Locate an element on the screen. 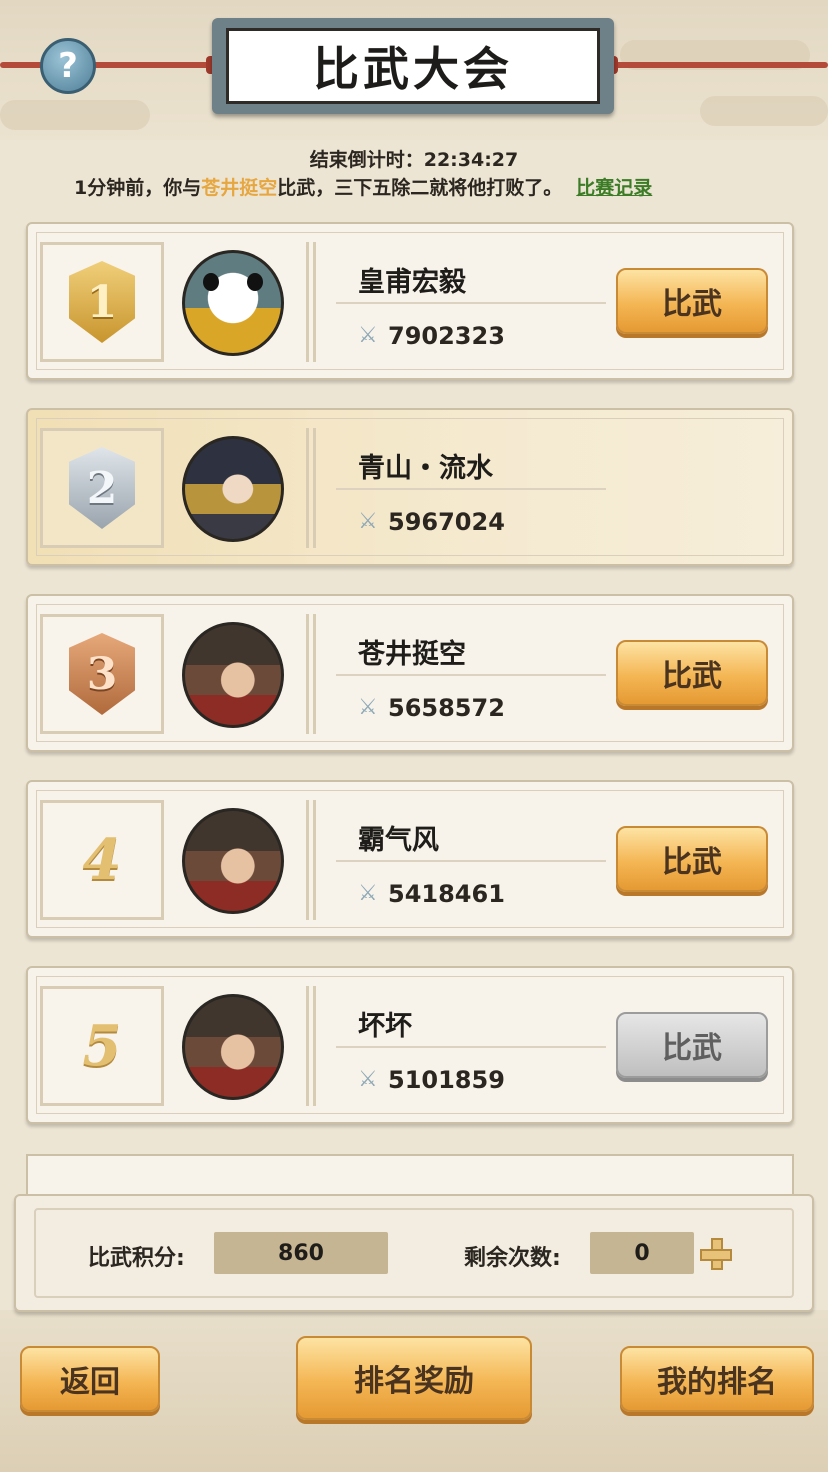  score-value: 860 is located at coordinates (301, 1253).